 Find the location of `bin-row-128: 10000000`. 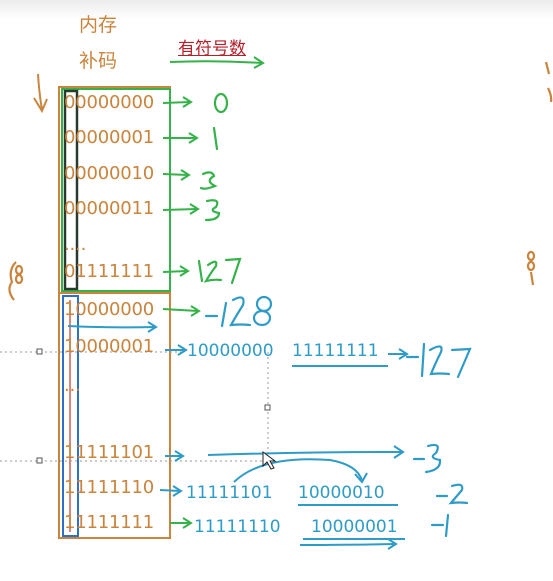

bin-row-128: 10000000 is located at coordinates (109, 309).